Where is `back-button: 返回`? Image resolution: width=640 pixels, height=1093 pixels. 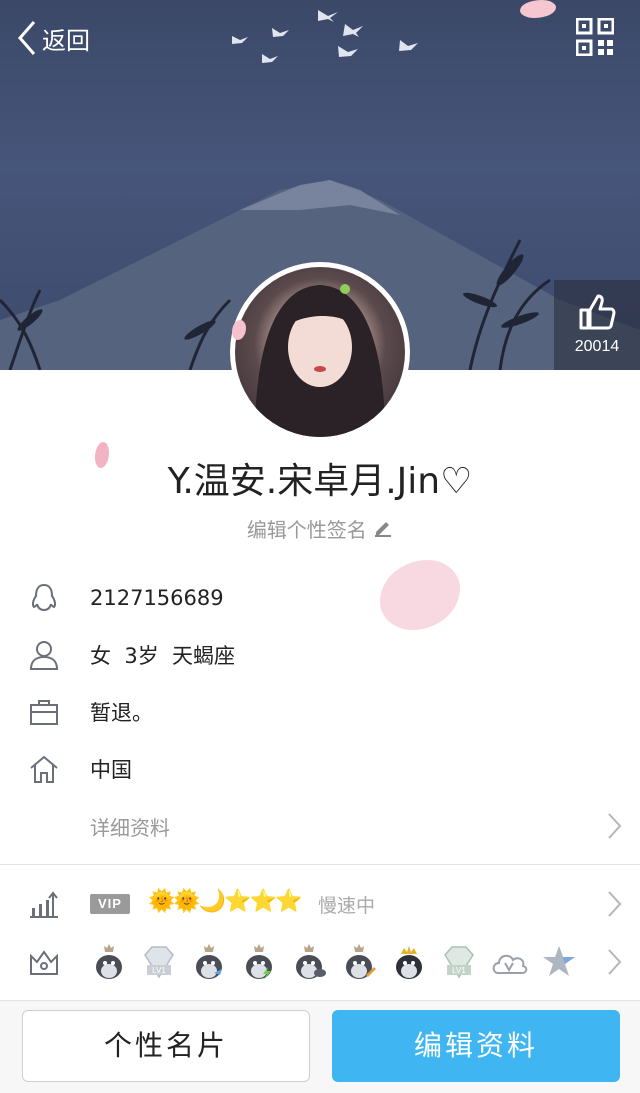 back-button: 返回 is located at coordinates (53, 38).